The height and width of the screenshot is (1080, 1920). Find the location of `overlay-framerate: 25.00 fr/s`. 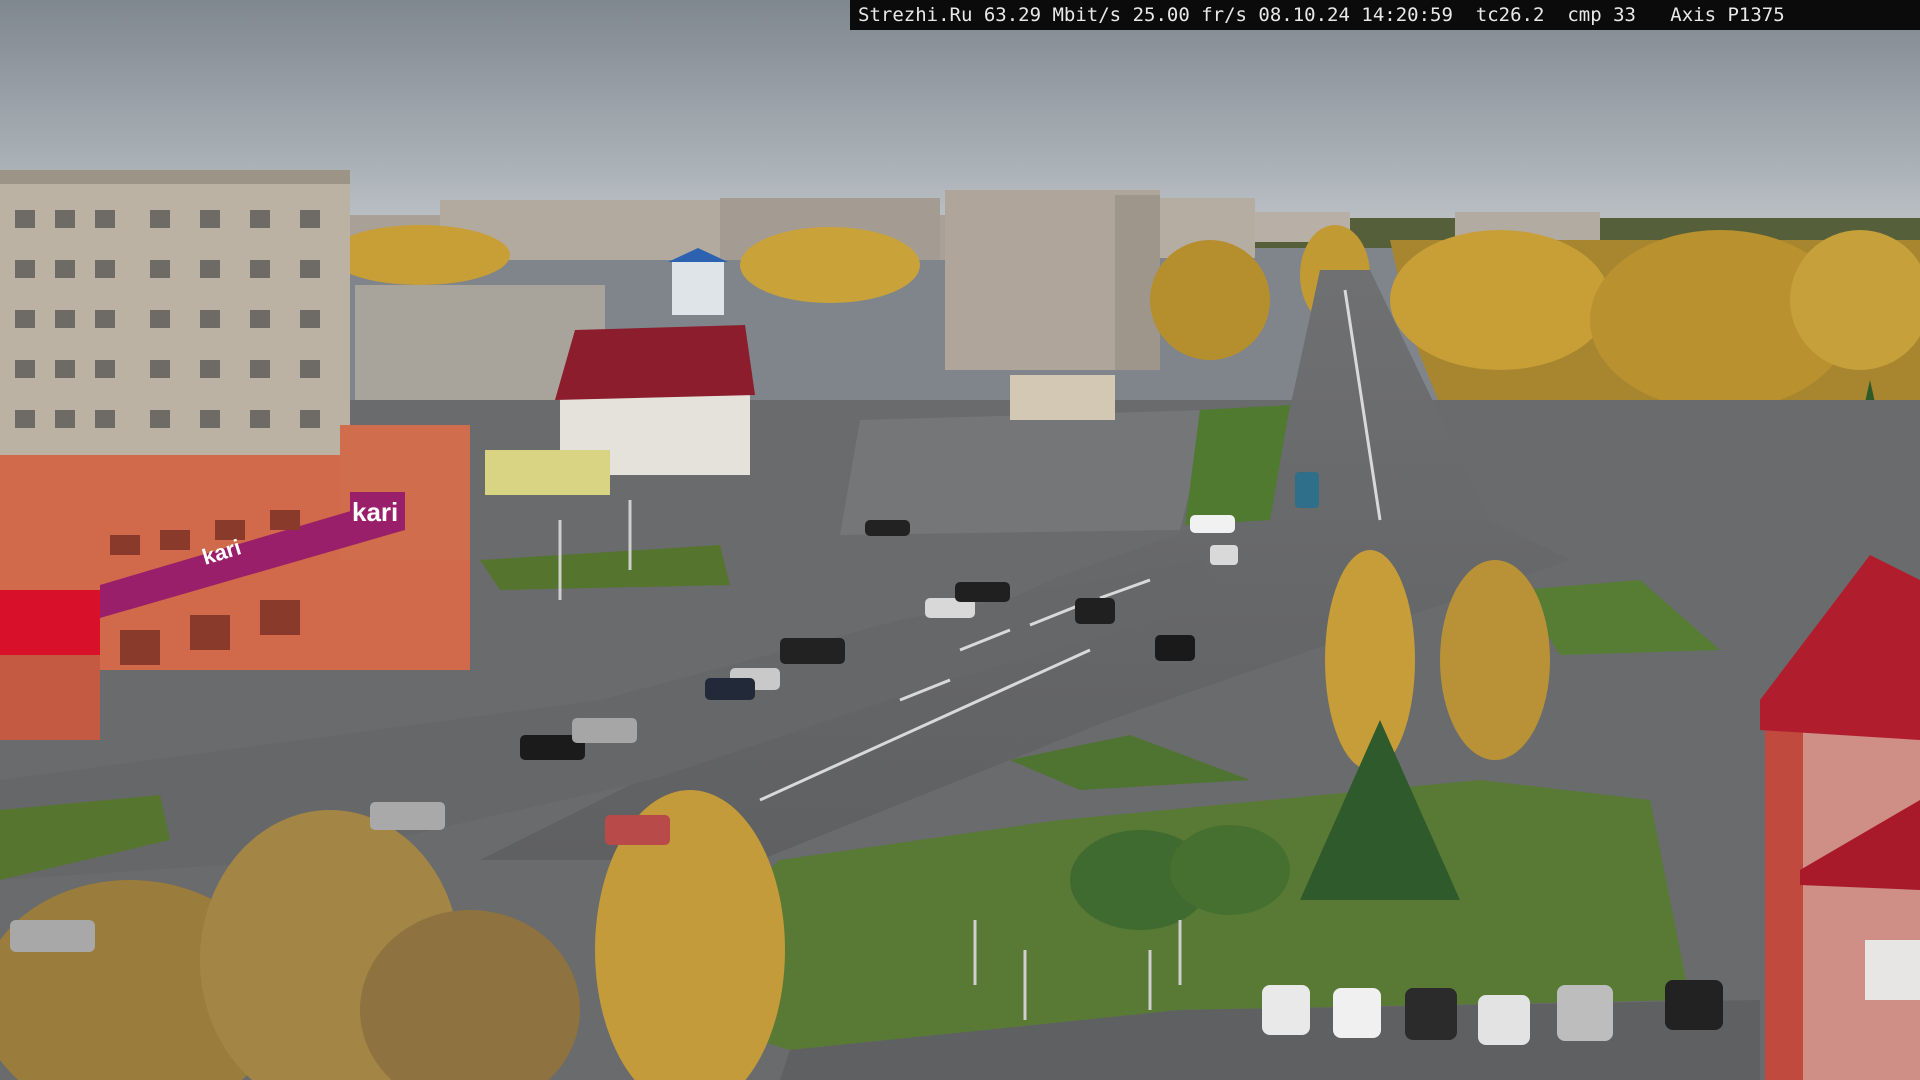

overlay-framerate: 25.00 fr/s is located at coordinates (1189, 15).